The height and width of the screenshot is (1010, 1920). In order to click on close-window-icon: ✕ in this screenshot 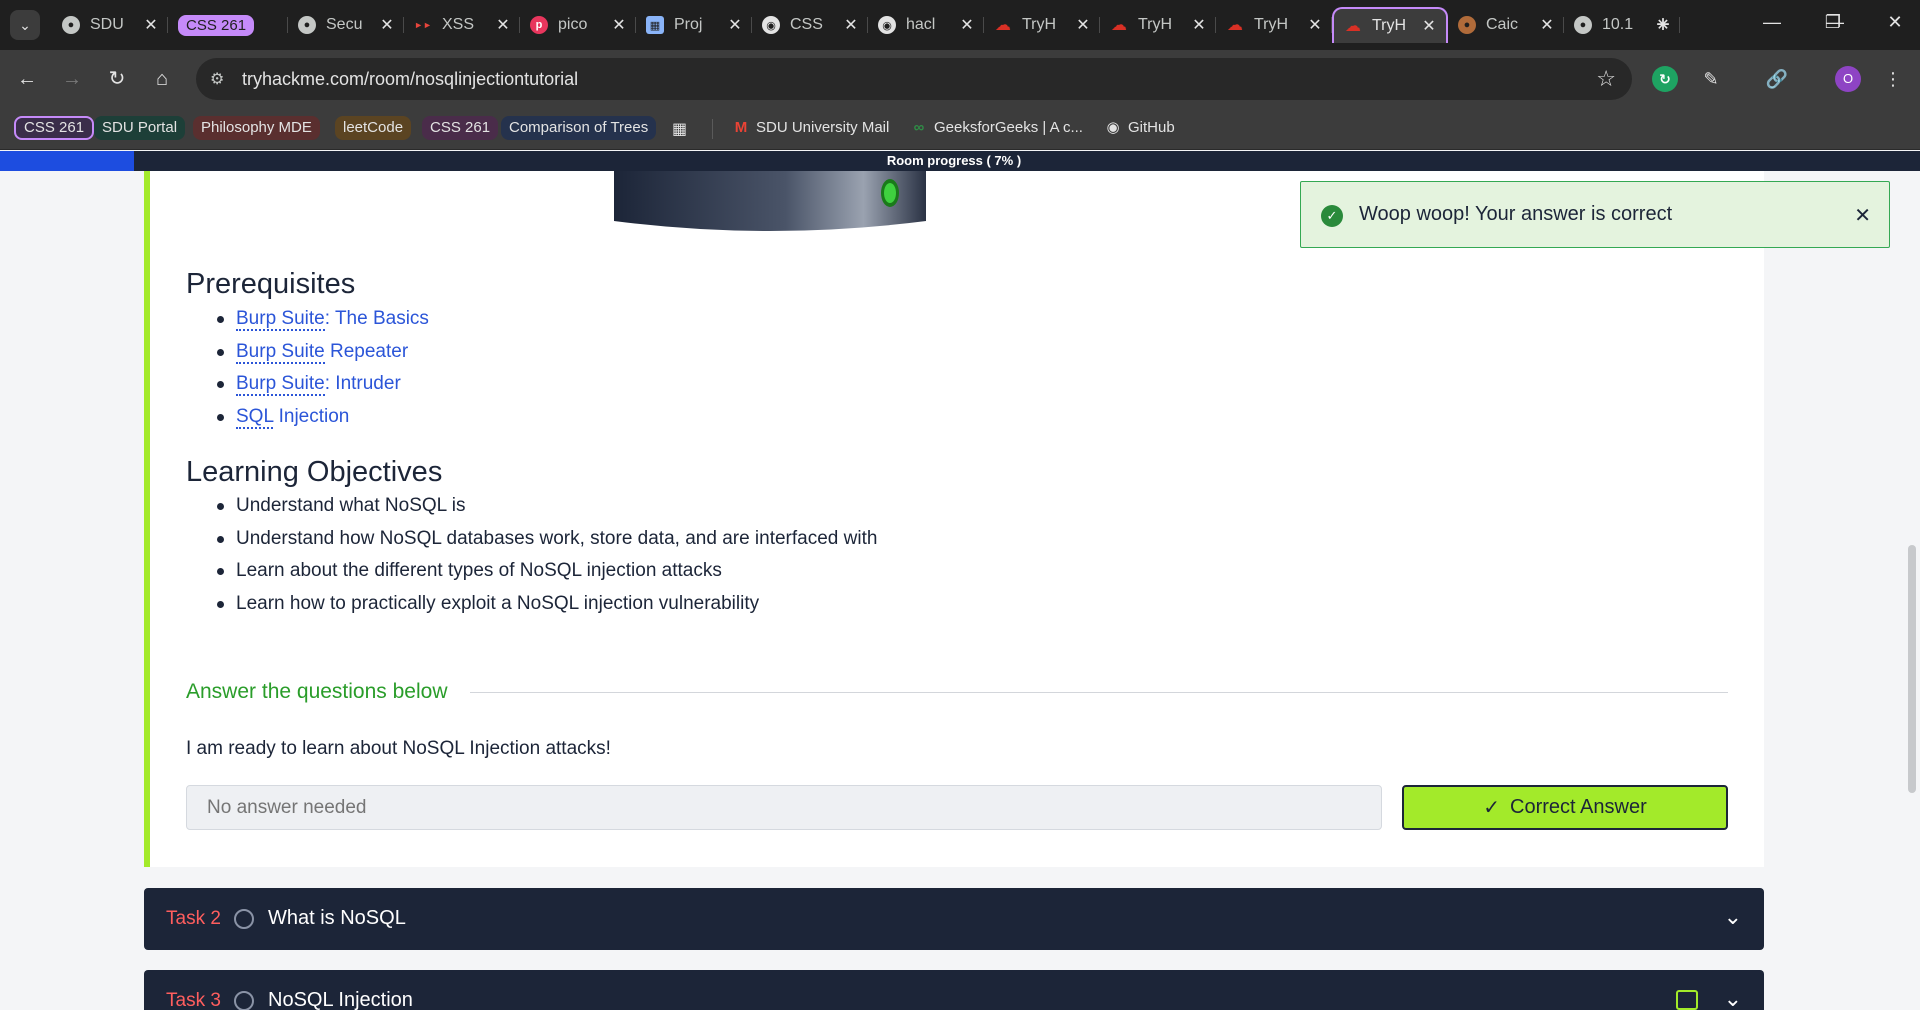, I will do `click(1895, 22)`.